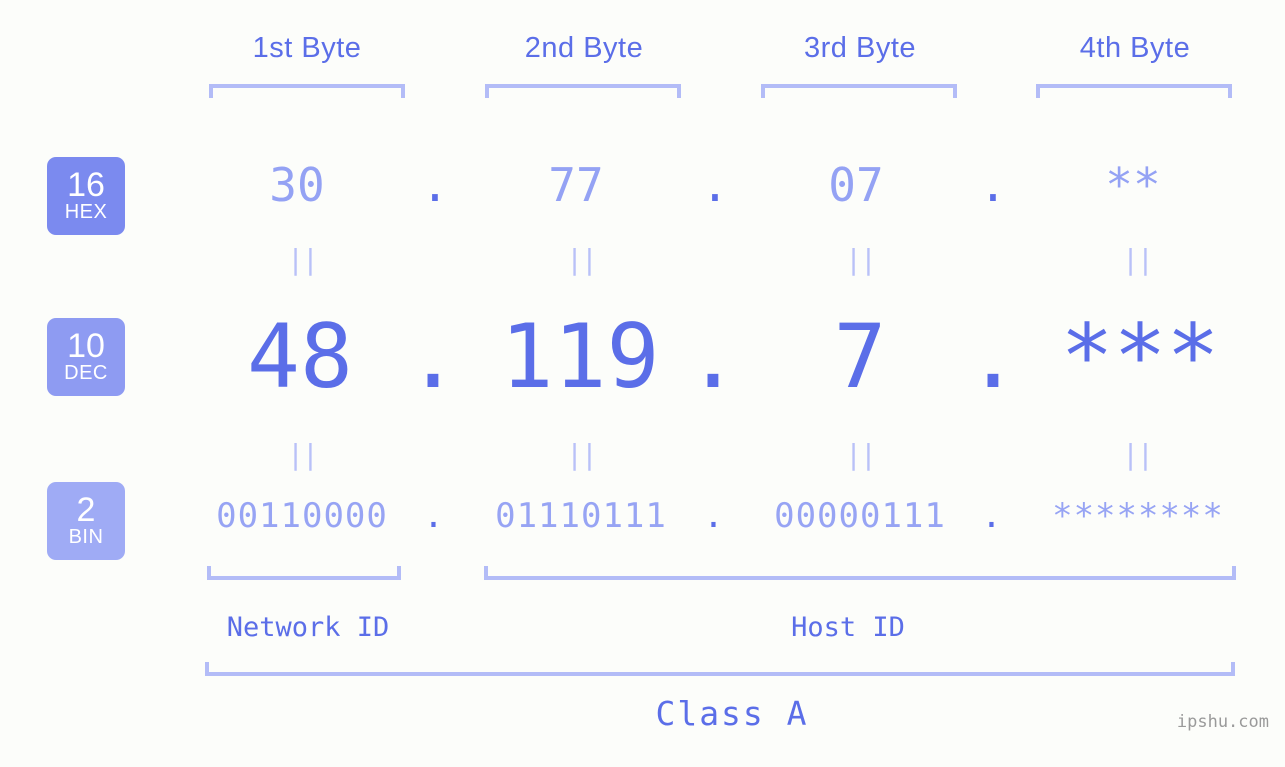 The width and height of the screenshot is (1285, 767). Describe the element at coordinates (580, 356) in the screenshot. I see `dec-byte-2: 119` at that location.